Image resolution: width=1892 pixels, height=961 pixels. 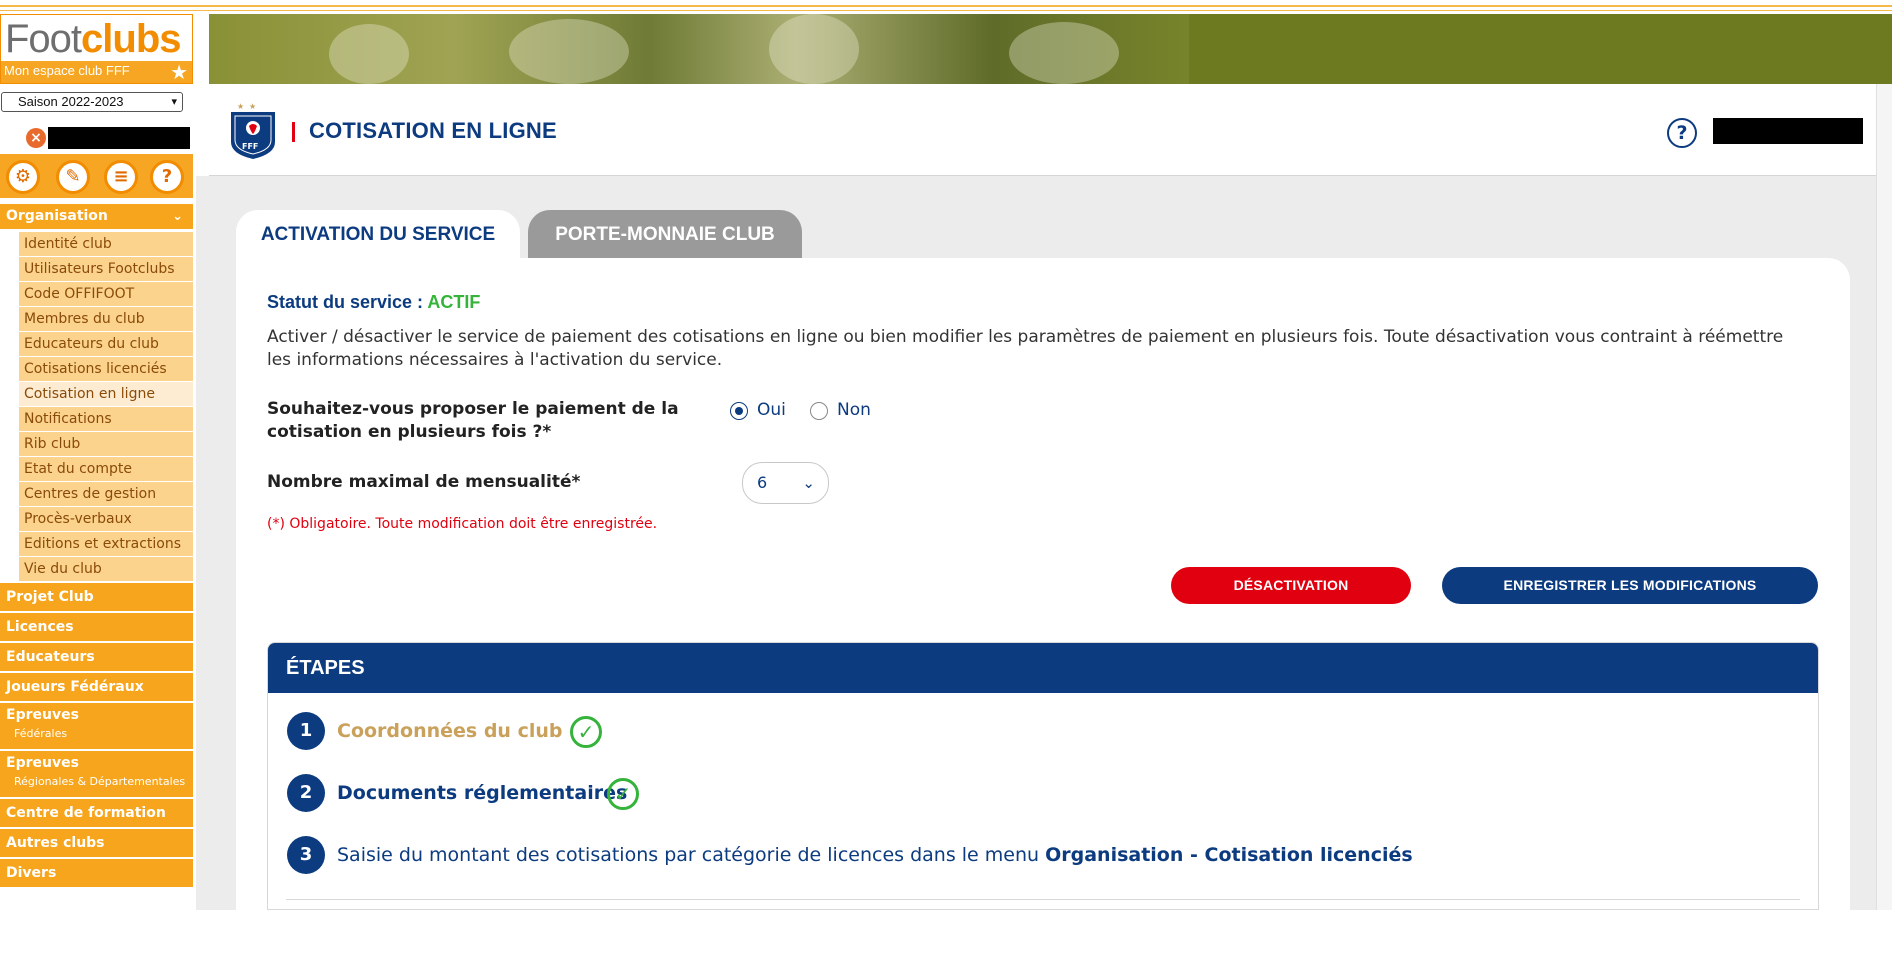 I want to click on menu-licences: Licences, so click(x=96, y=627).